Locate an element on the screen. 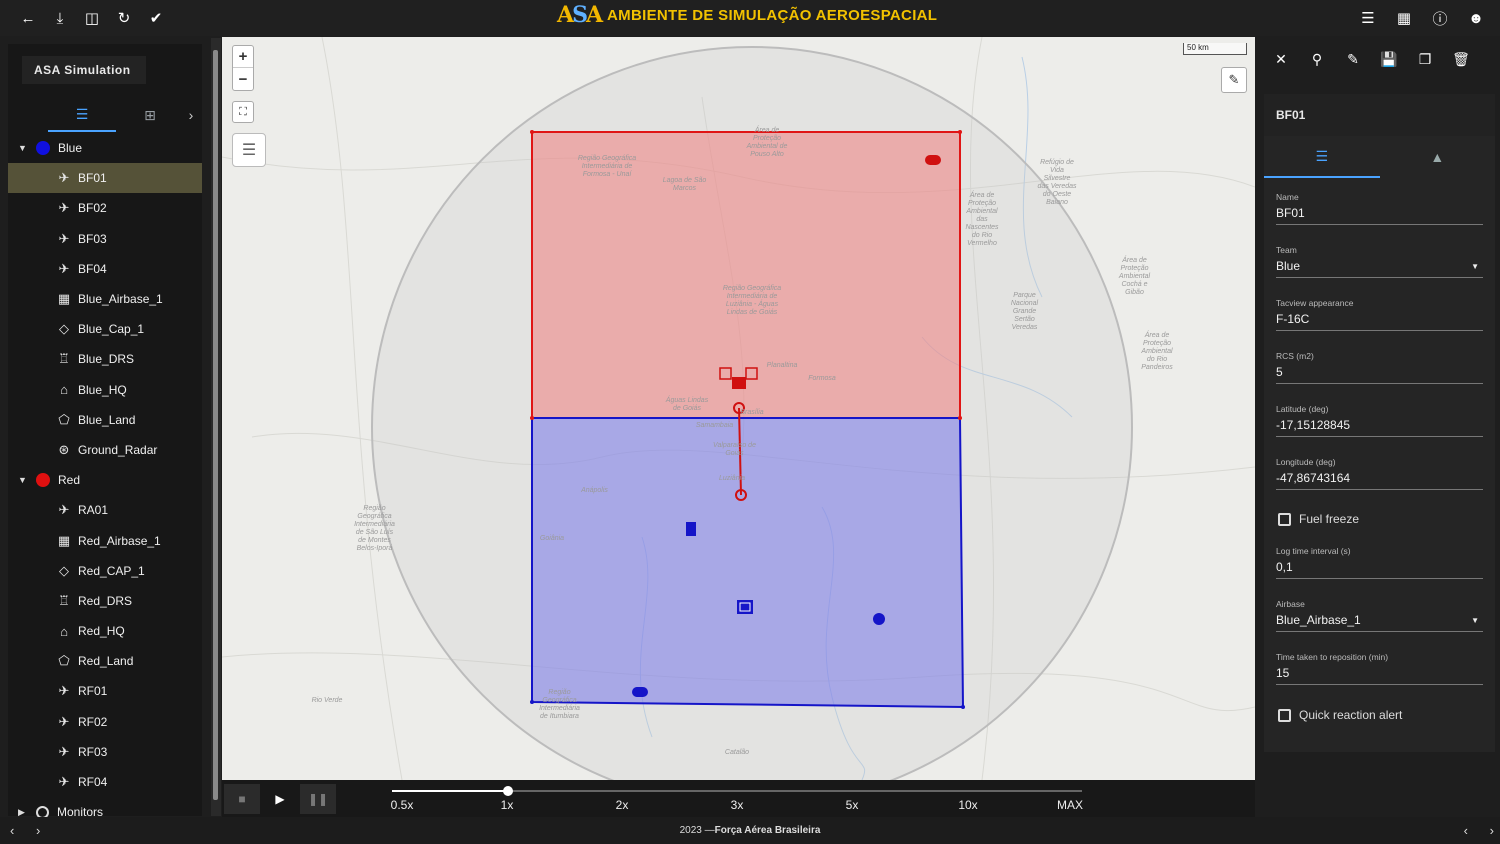 The height and width of the screenshot is (844, 1500). scrollbar-thumb is located at coordinates (215, 425).